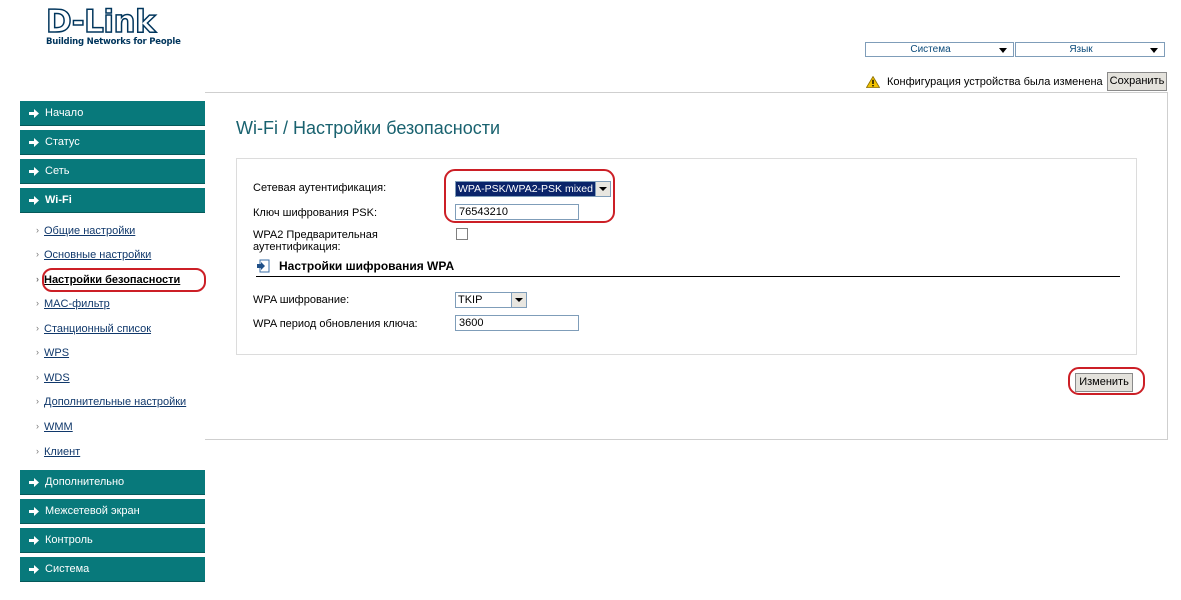 This screenshot has height=600, width=1181. Describe the element at coordinates (58, 200) in the screenshot. I see `sidebar-item-label: Wi-Fi` at that location.